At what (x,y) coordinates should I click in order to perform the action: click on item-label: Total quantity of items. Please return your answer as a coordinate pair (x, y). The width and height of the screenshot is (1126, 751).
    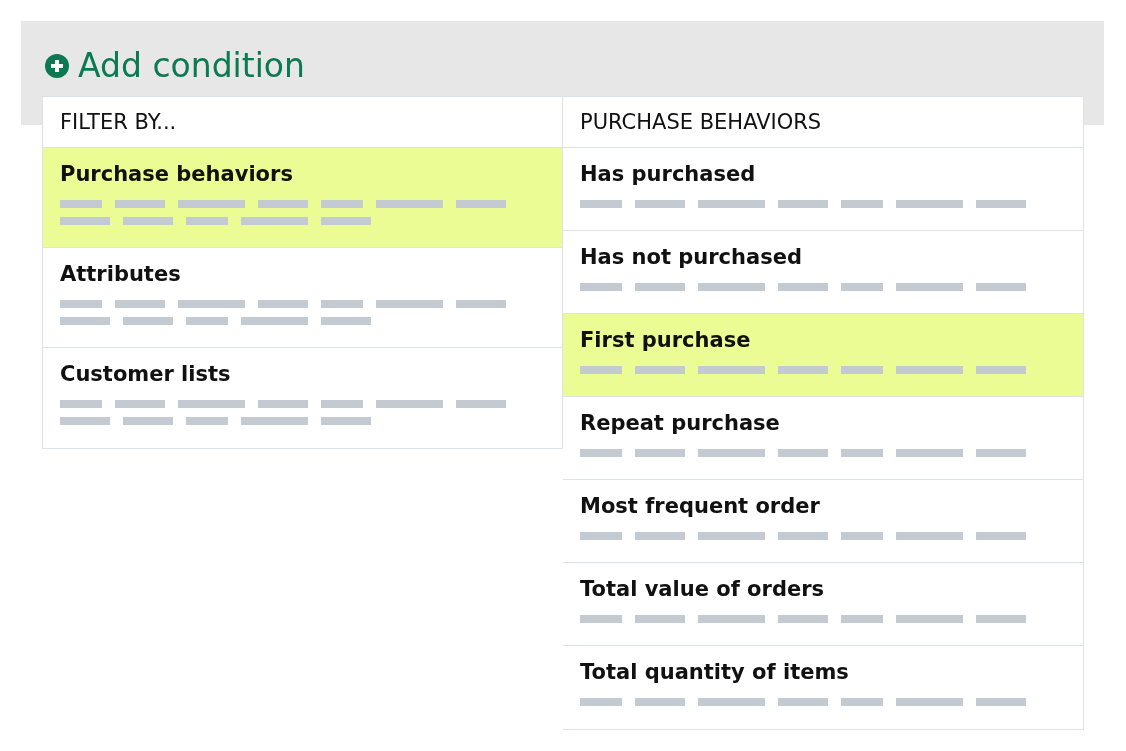
    Looking at the image, I should click on (715, 672).